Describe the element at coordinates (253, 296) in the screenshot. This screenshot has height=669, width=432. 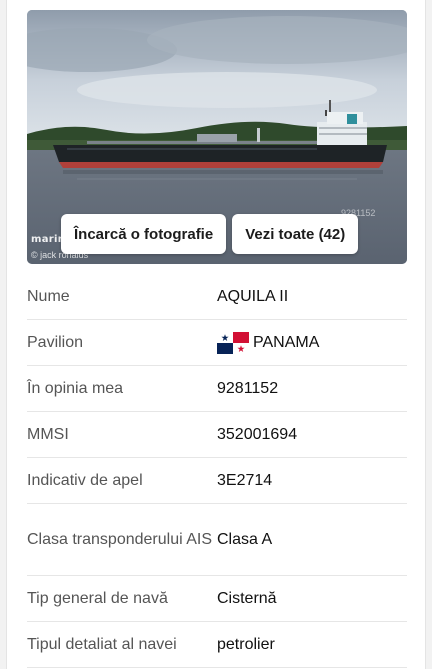
I see `detail-value: AQUILA II` at that location.